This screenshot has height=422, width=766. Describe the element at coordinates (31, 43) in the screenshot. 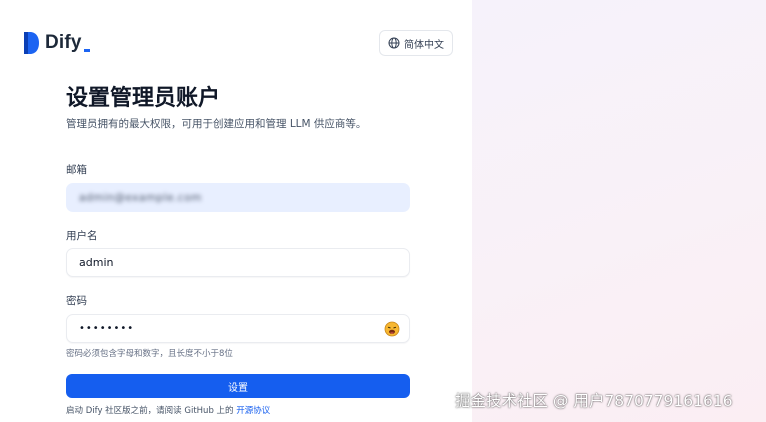

I see `dify-logo-icon` at that location.